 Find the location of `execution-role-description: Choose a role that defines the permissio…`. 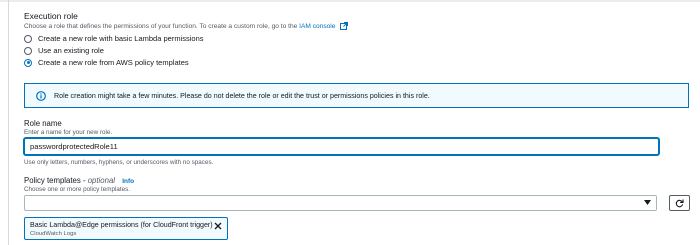

execution-role-description: Choose a role that defines the permissio… is located at coordinates (186, 26).